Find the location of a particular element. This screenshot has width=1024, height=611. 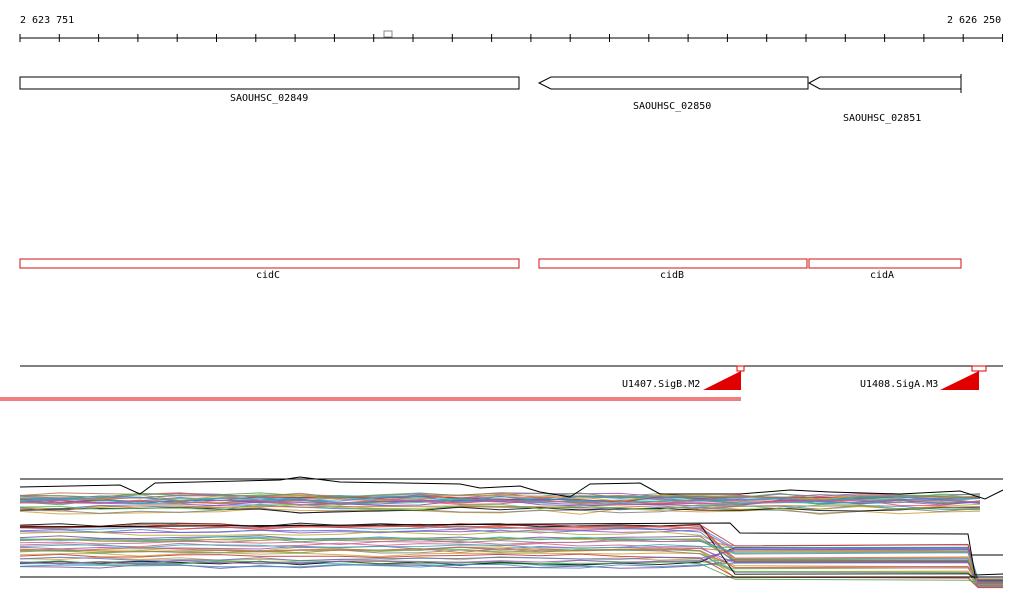

ruler-start-label: 2 623 751 is located at coordinates (47, 20).